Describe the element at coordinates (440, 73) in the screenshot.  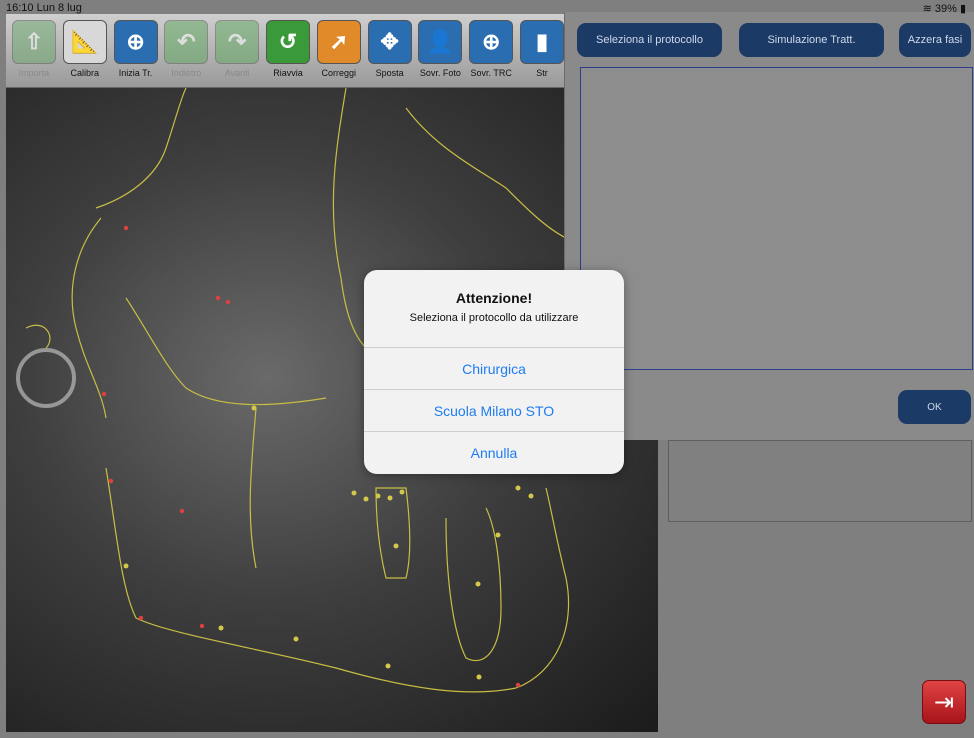
I see `toolbar-label: Sovr. Foto` at that location.